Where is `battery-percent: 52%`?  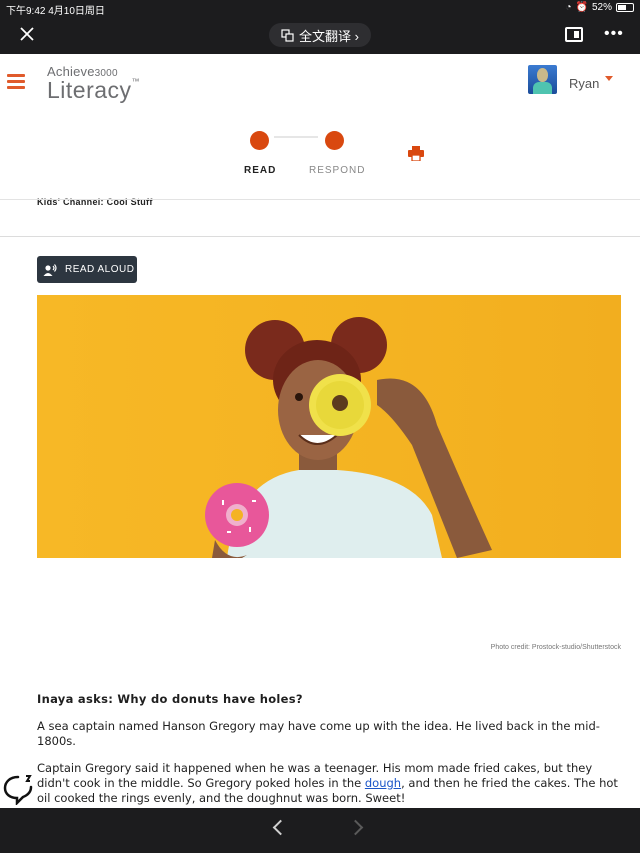 battery-percent: 52% is located at coordinates (601, 7).